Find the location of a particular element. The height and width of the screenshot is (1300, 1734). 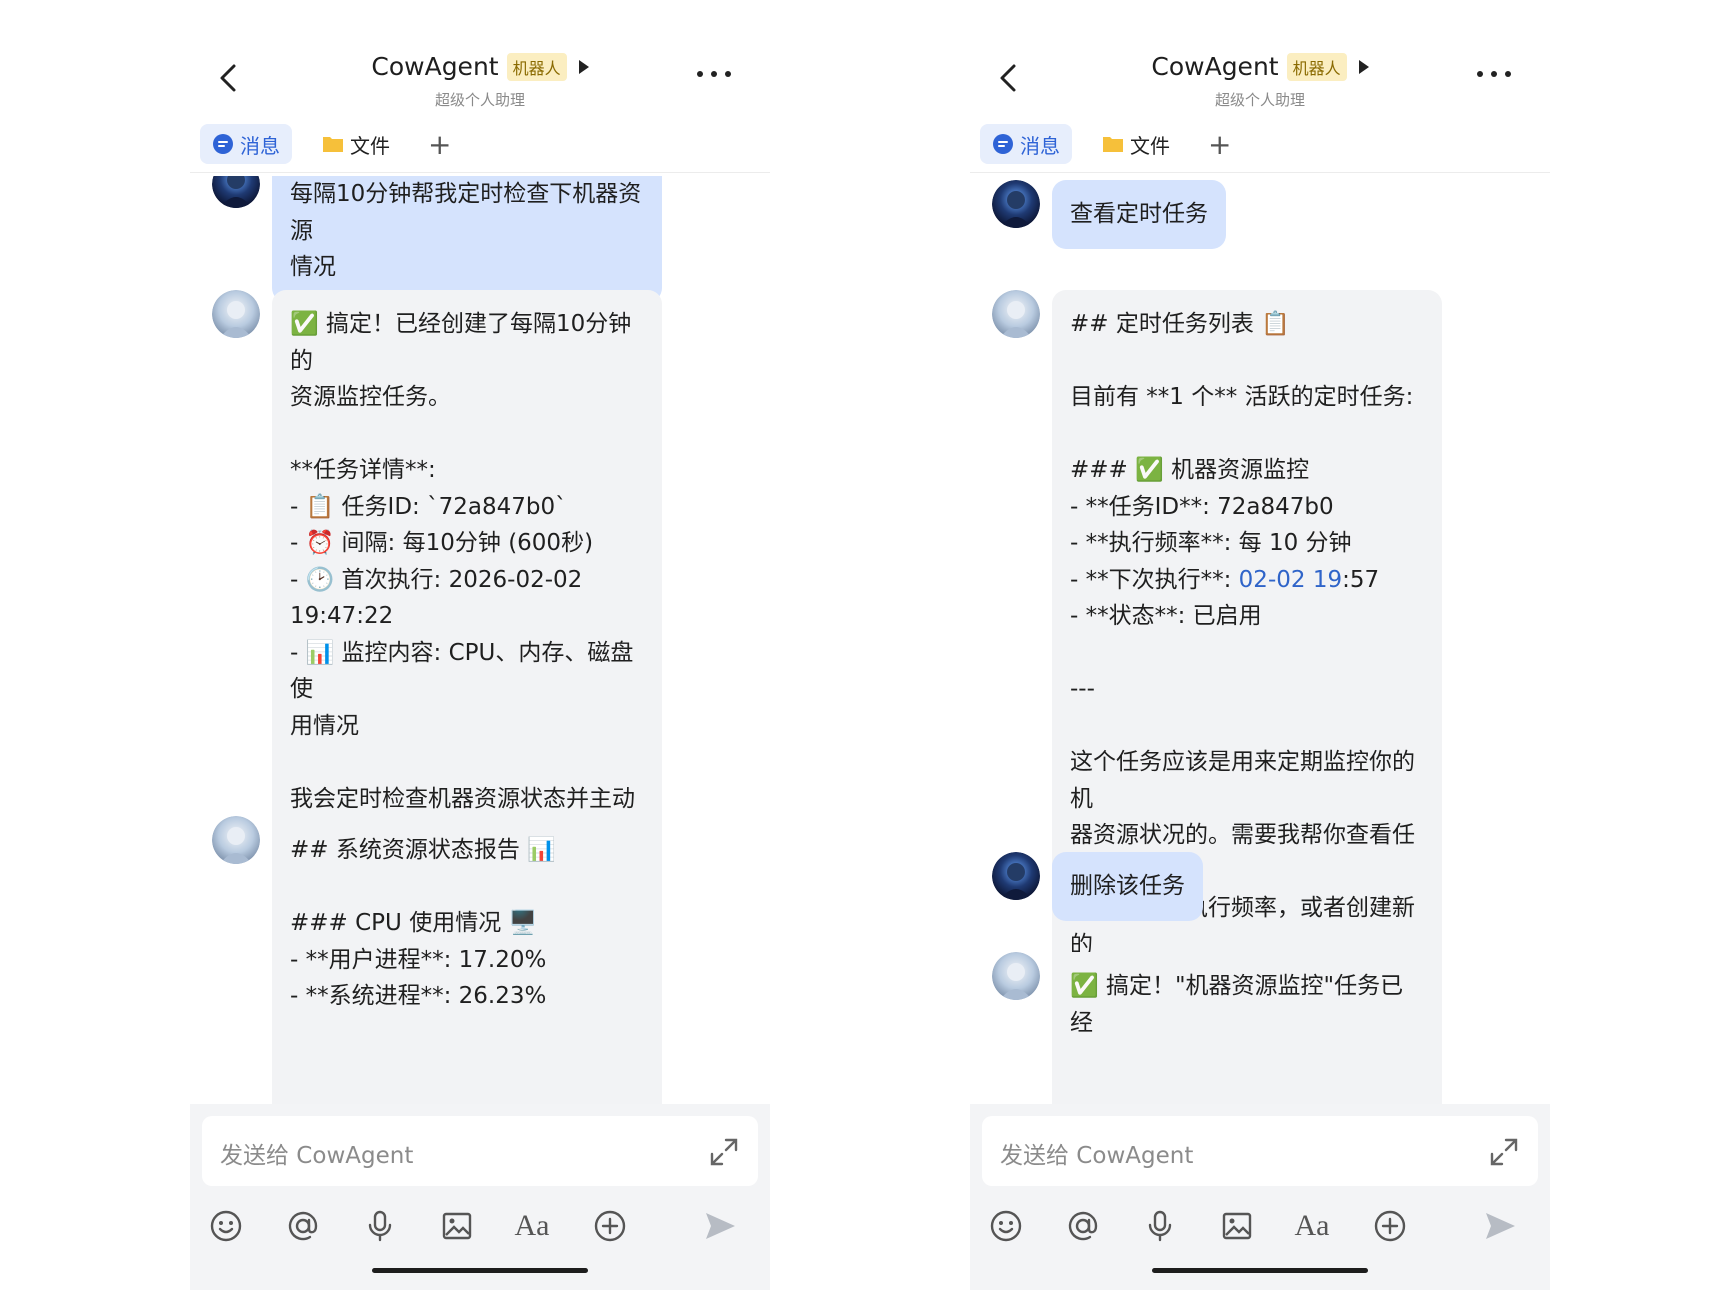

user-message-bubble: 删除该任务 is located at coordinates (1127, 886).